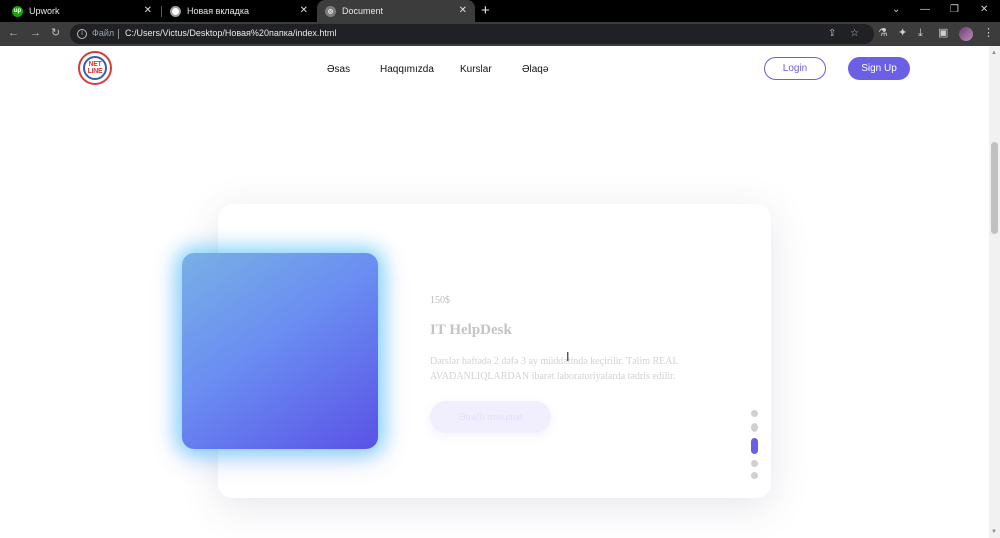 This screenshot has height=538, width=1000. I want to click on logo-text: NET LINE, so click(95, 68).